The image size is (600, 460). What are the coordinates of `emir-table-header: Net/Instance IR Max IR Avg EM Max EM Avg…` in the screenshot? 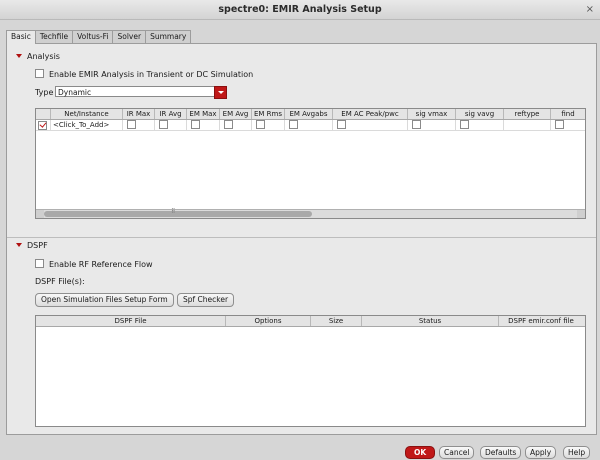 It's located at (310, 114).